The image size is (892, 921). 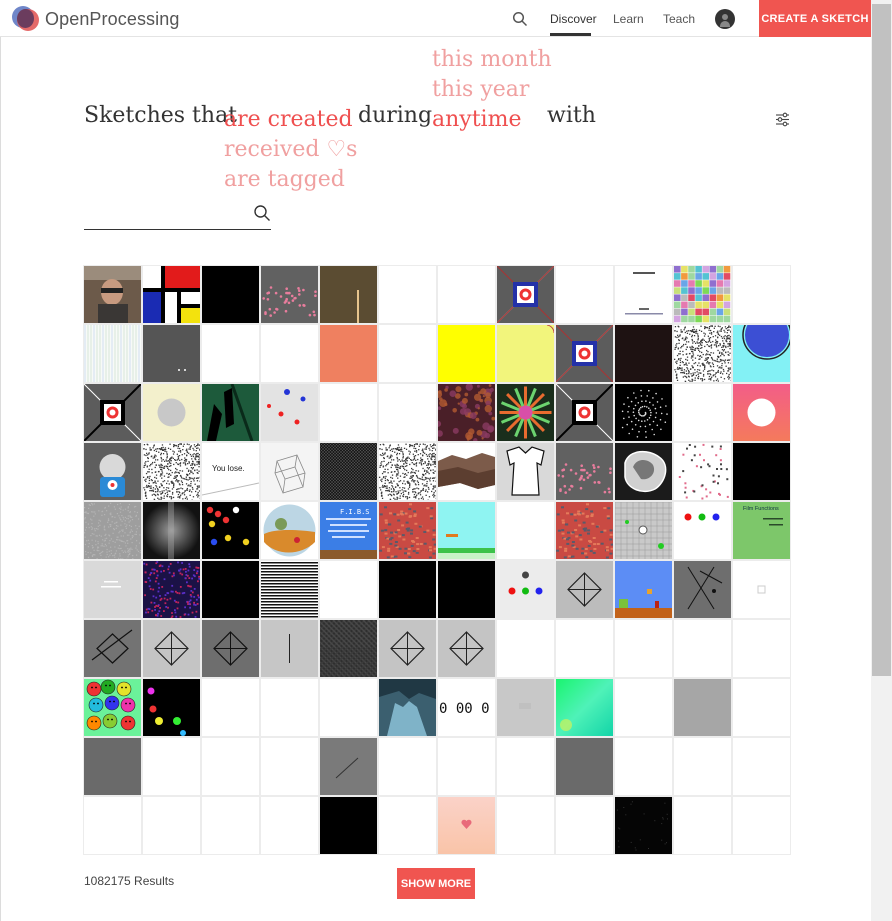 What do you see at coordinates (436, 883) in the screenshot?
I see `show-more-button: SHOW MORE` at bounding box center [436, 883].